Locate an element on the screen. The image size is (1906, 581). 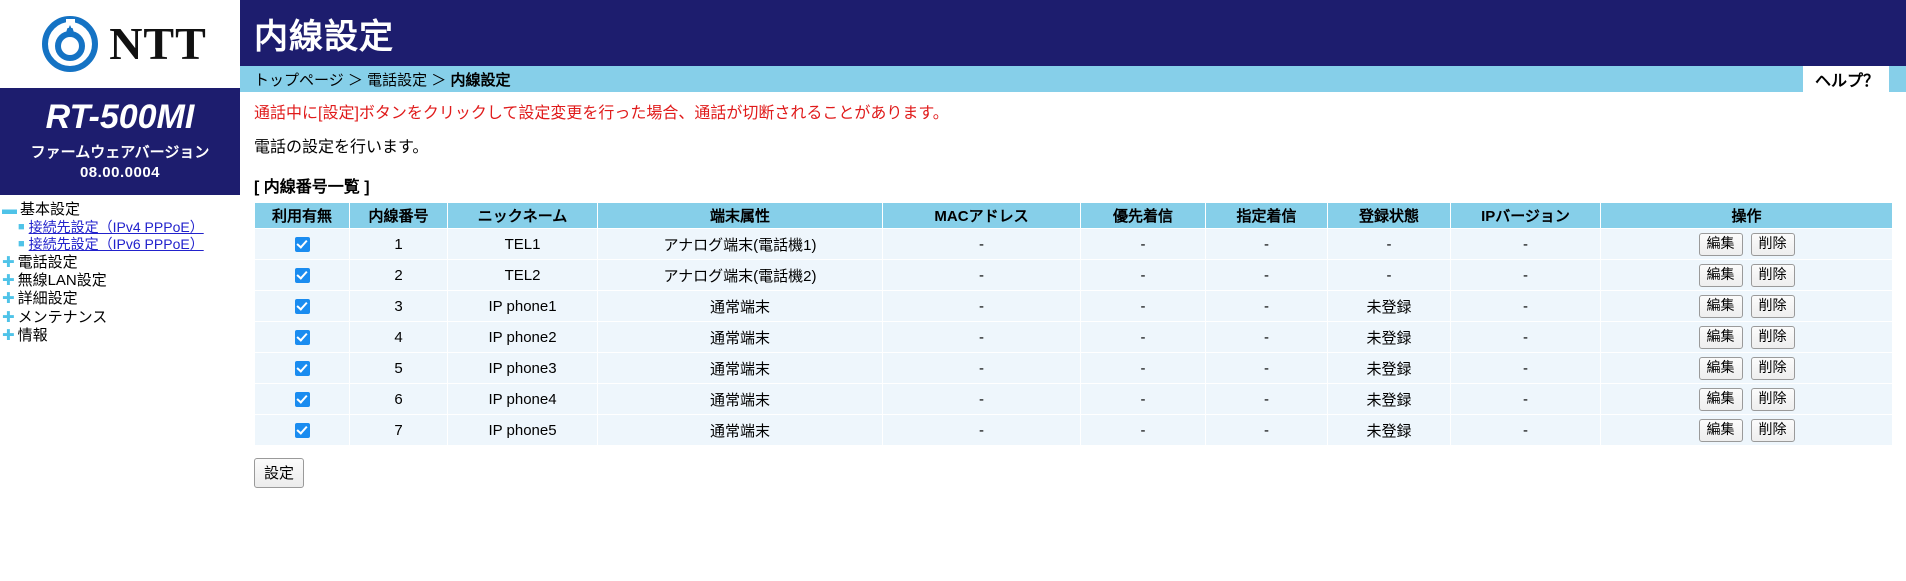
page-description: 電話の設定を行います。 is located at coordinates (341, 148).